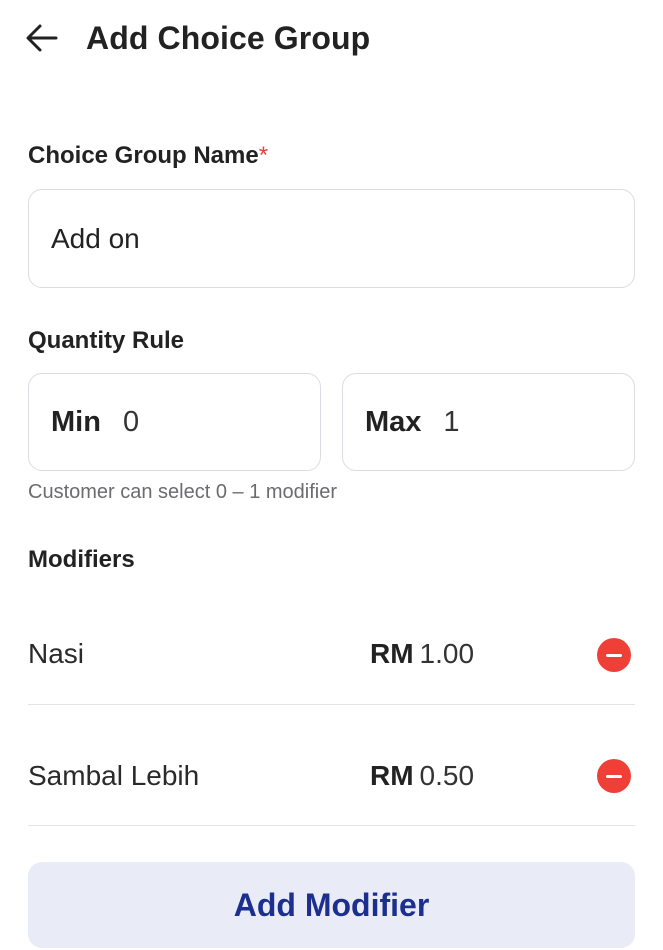 Image resolution: width=663 pixels, height=950 pixels. What do you see at coordinates (143, 155) in the screenshot?
I see `choice-group-name-label-text: Choice Group Name` at bounding box center [143, 155].